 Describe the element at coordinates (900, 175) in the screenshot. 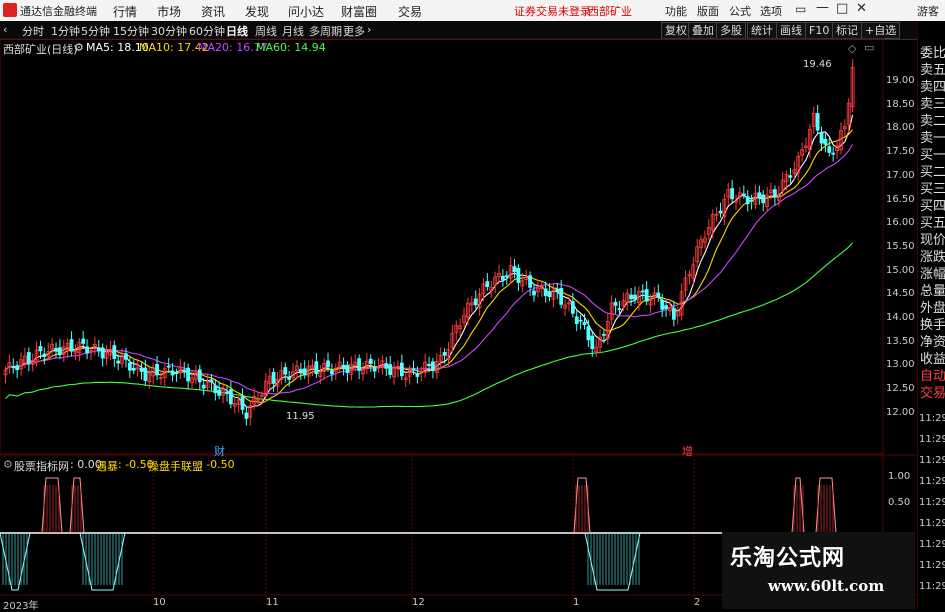

I see `price-axis-label: 17.00` at that location.